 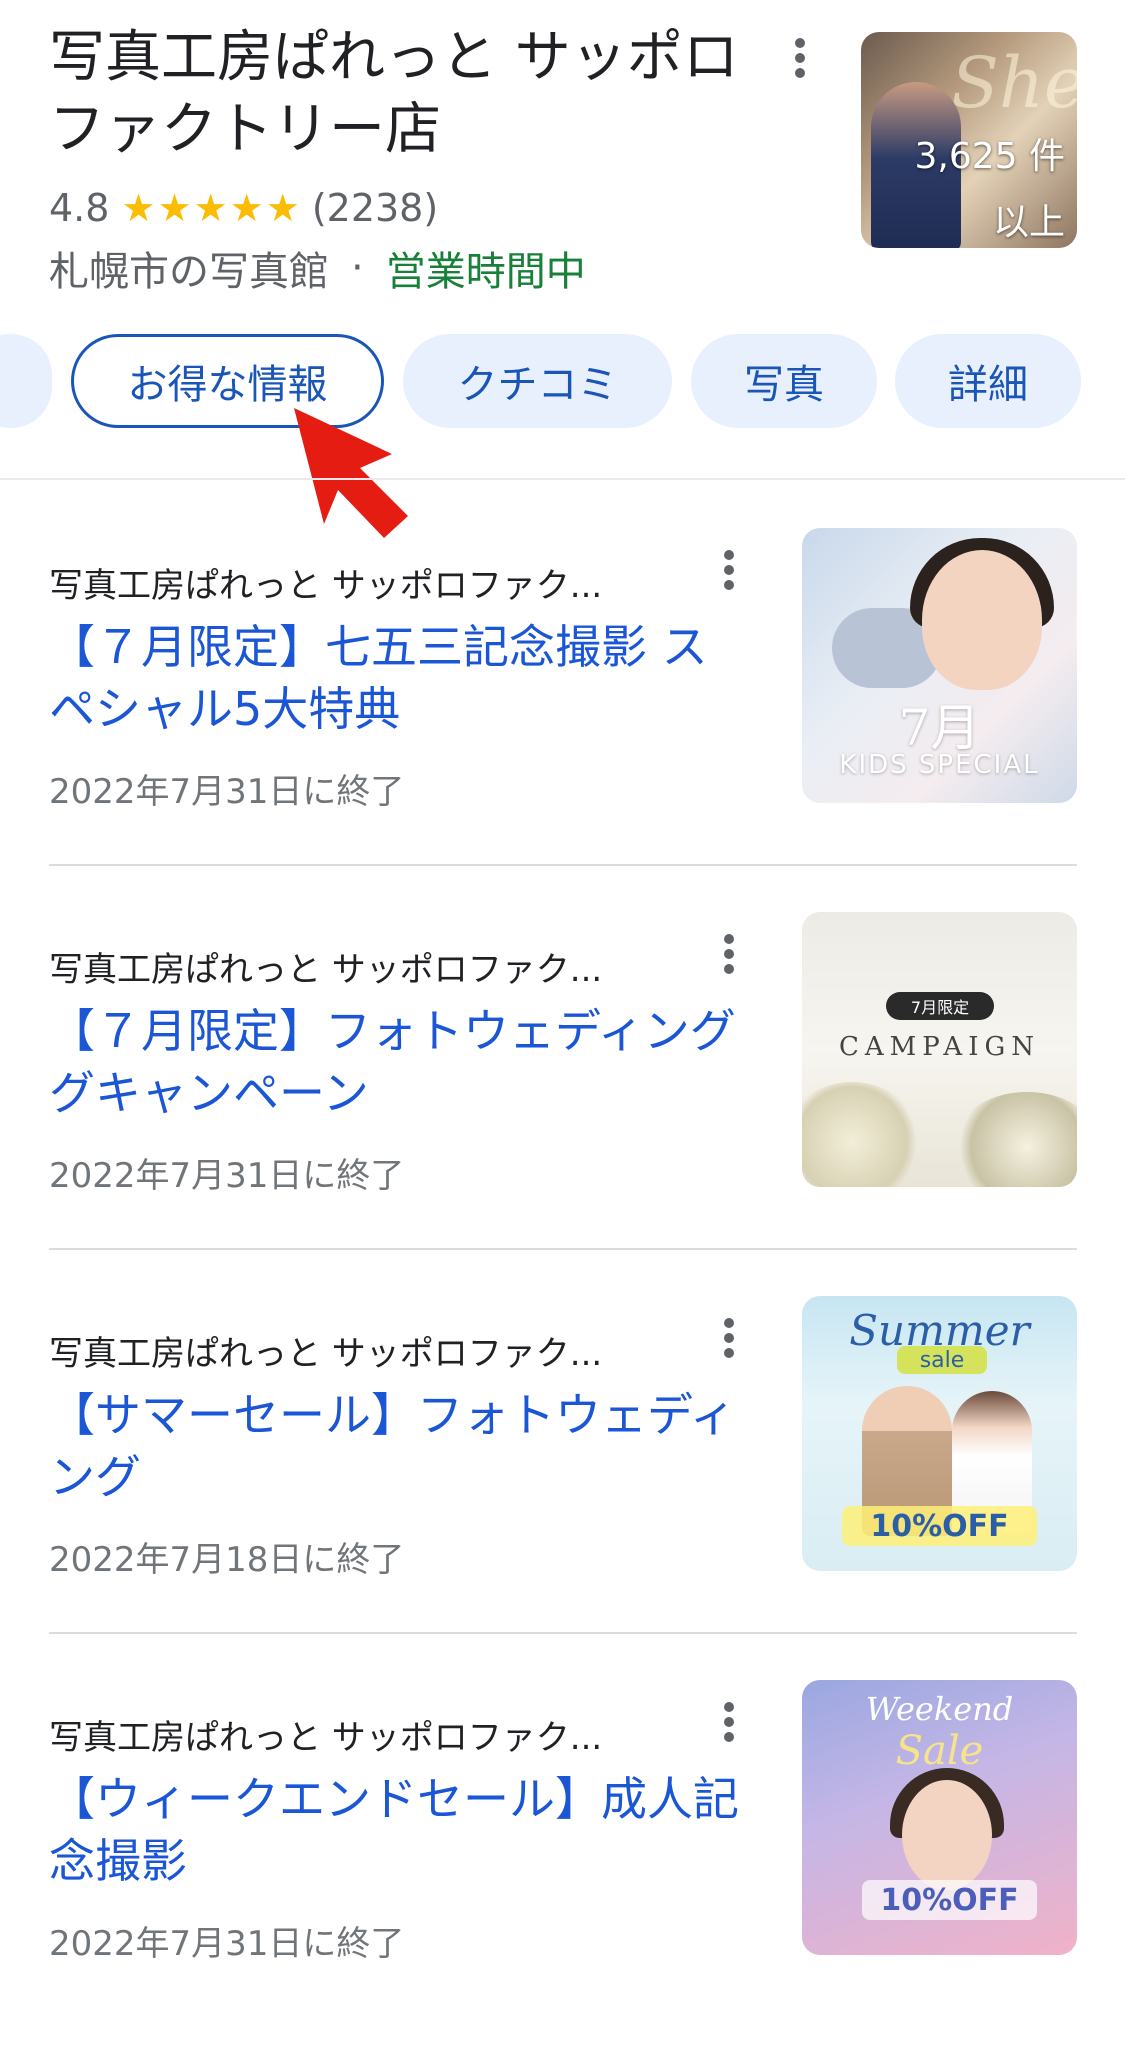 I want to click on rating-value: 4.8, so click(x=79, y=208).